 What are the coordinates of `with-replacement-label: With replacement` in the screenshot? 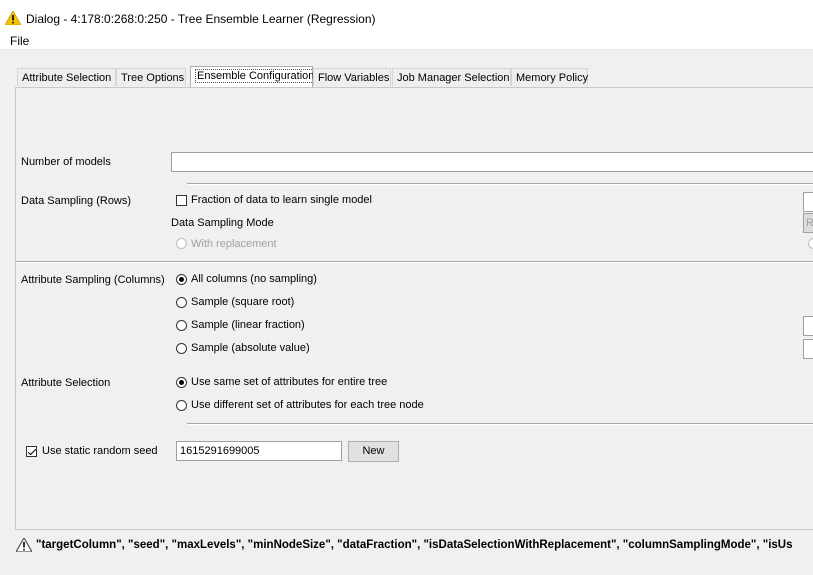 It's located at (234, 244).